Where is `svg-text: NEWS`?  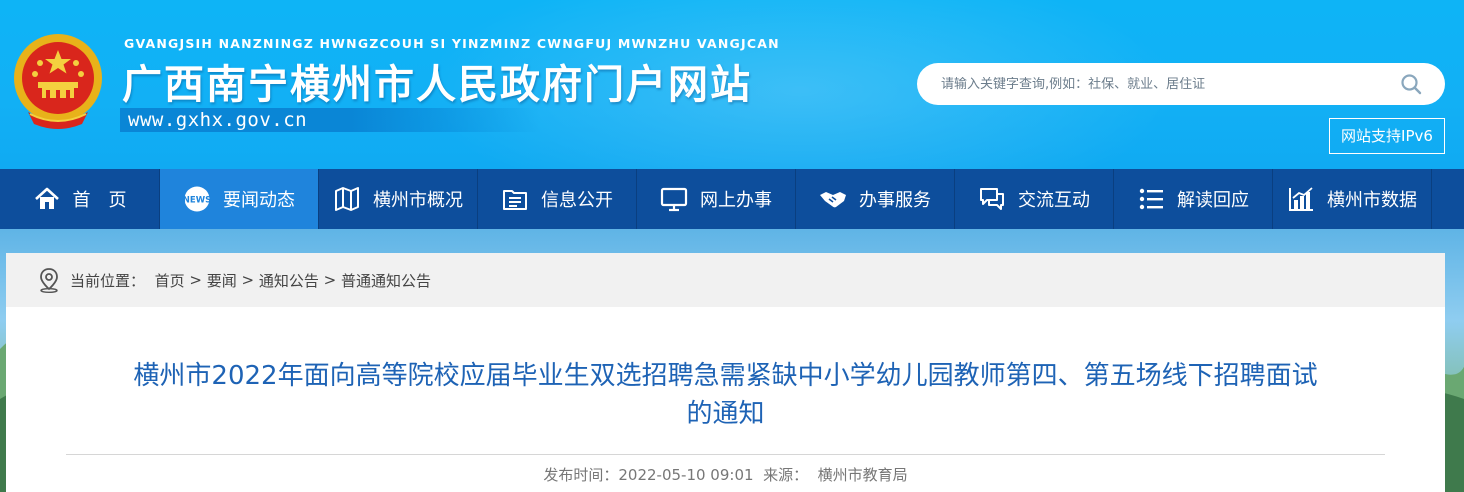
svg-text: NEWS is located at coordinates (197, 201).